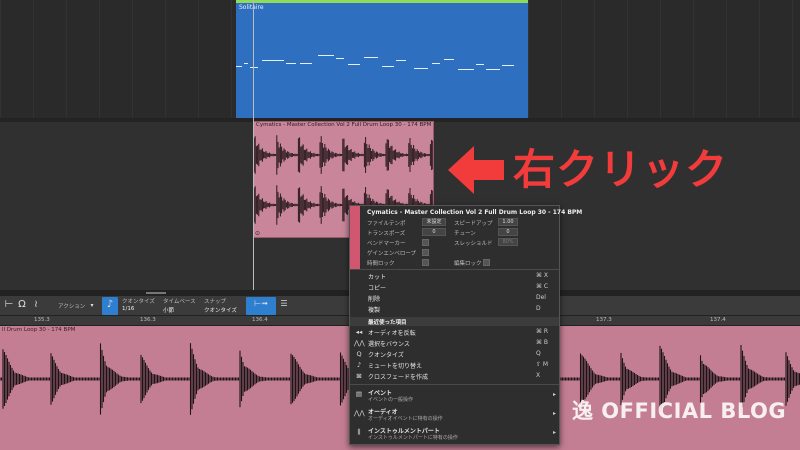  I want to click on menu-item-toggle-mute: ♪ ミュートを切り替え ⇧ M, so click(454, 365).